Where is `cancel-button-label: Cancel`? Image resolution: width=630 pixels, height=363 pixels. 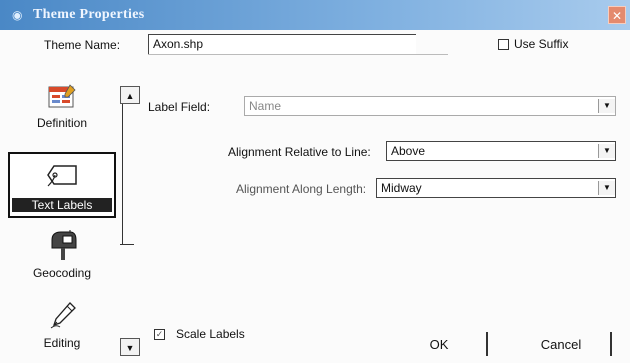
cancel-button-label: Cancel is located at coordinates (561, 344).